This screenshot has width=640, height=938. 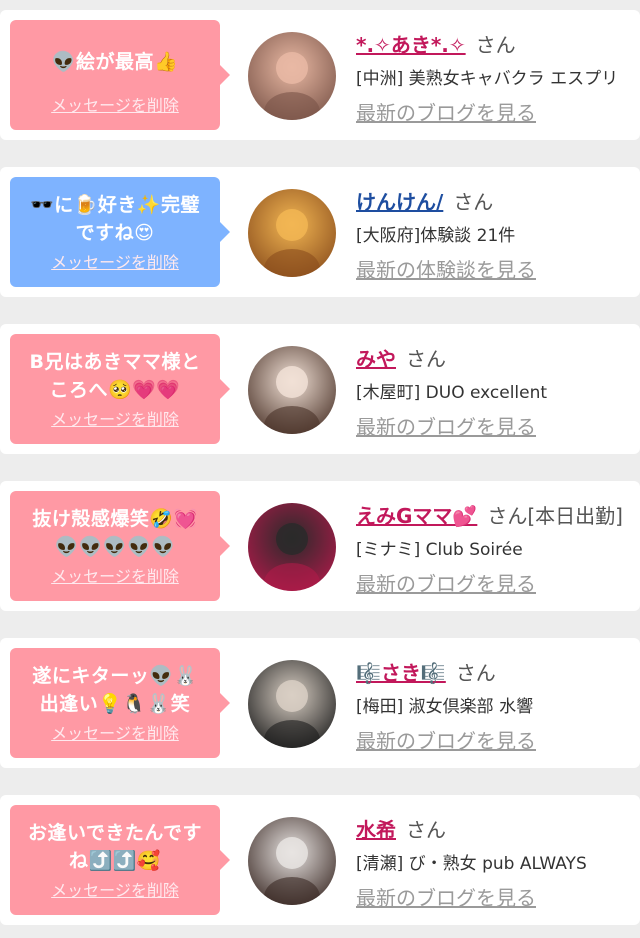 What do you see at coordinates (471, 864) in the screenshot?
I see `shop-name: [清瀬] び・熟女 pub ALWAYS` at bounding box center [471, 864].